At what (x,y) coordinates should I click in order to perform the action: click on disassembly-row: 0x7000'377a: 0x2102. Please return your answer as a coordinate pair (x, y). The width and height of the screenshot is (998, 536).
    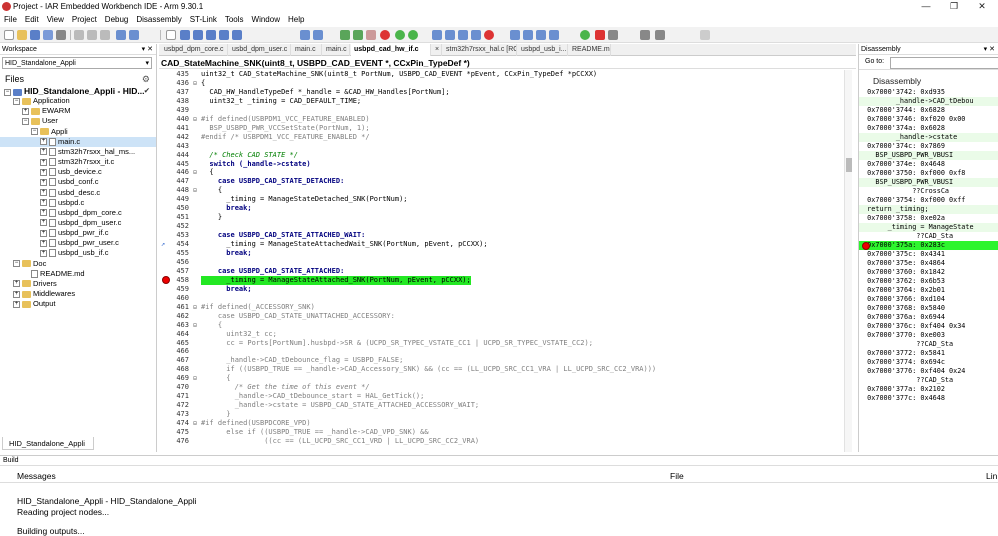
    Looking at the image, I should click on (928, 389).